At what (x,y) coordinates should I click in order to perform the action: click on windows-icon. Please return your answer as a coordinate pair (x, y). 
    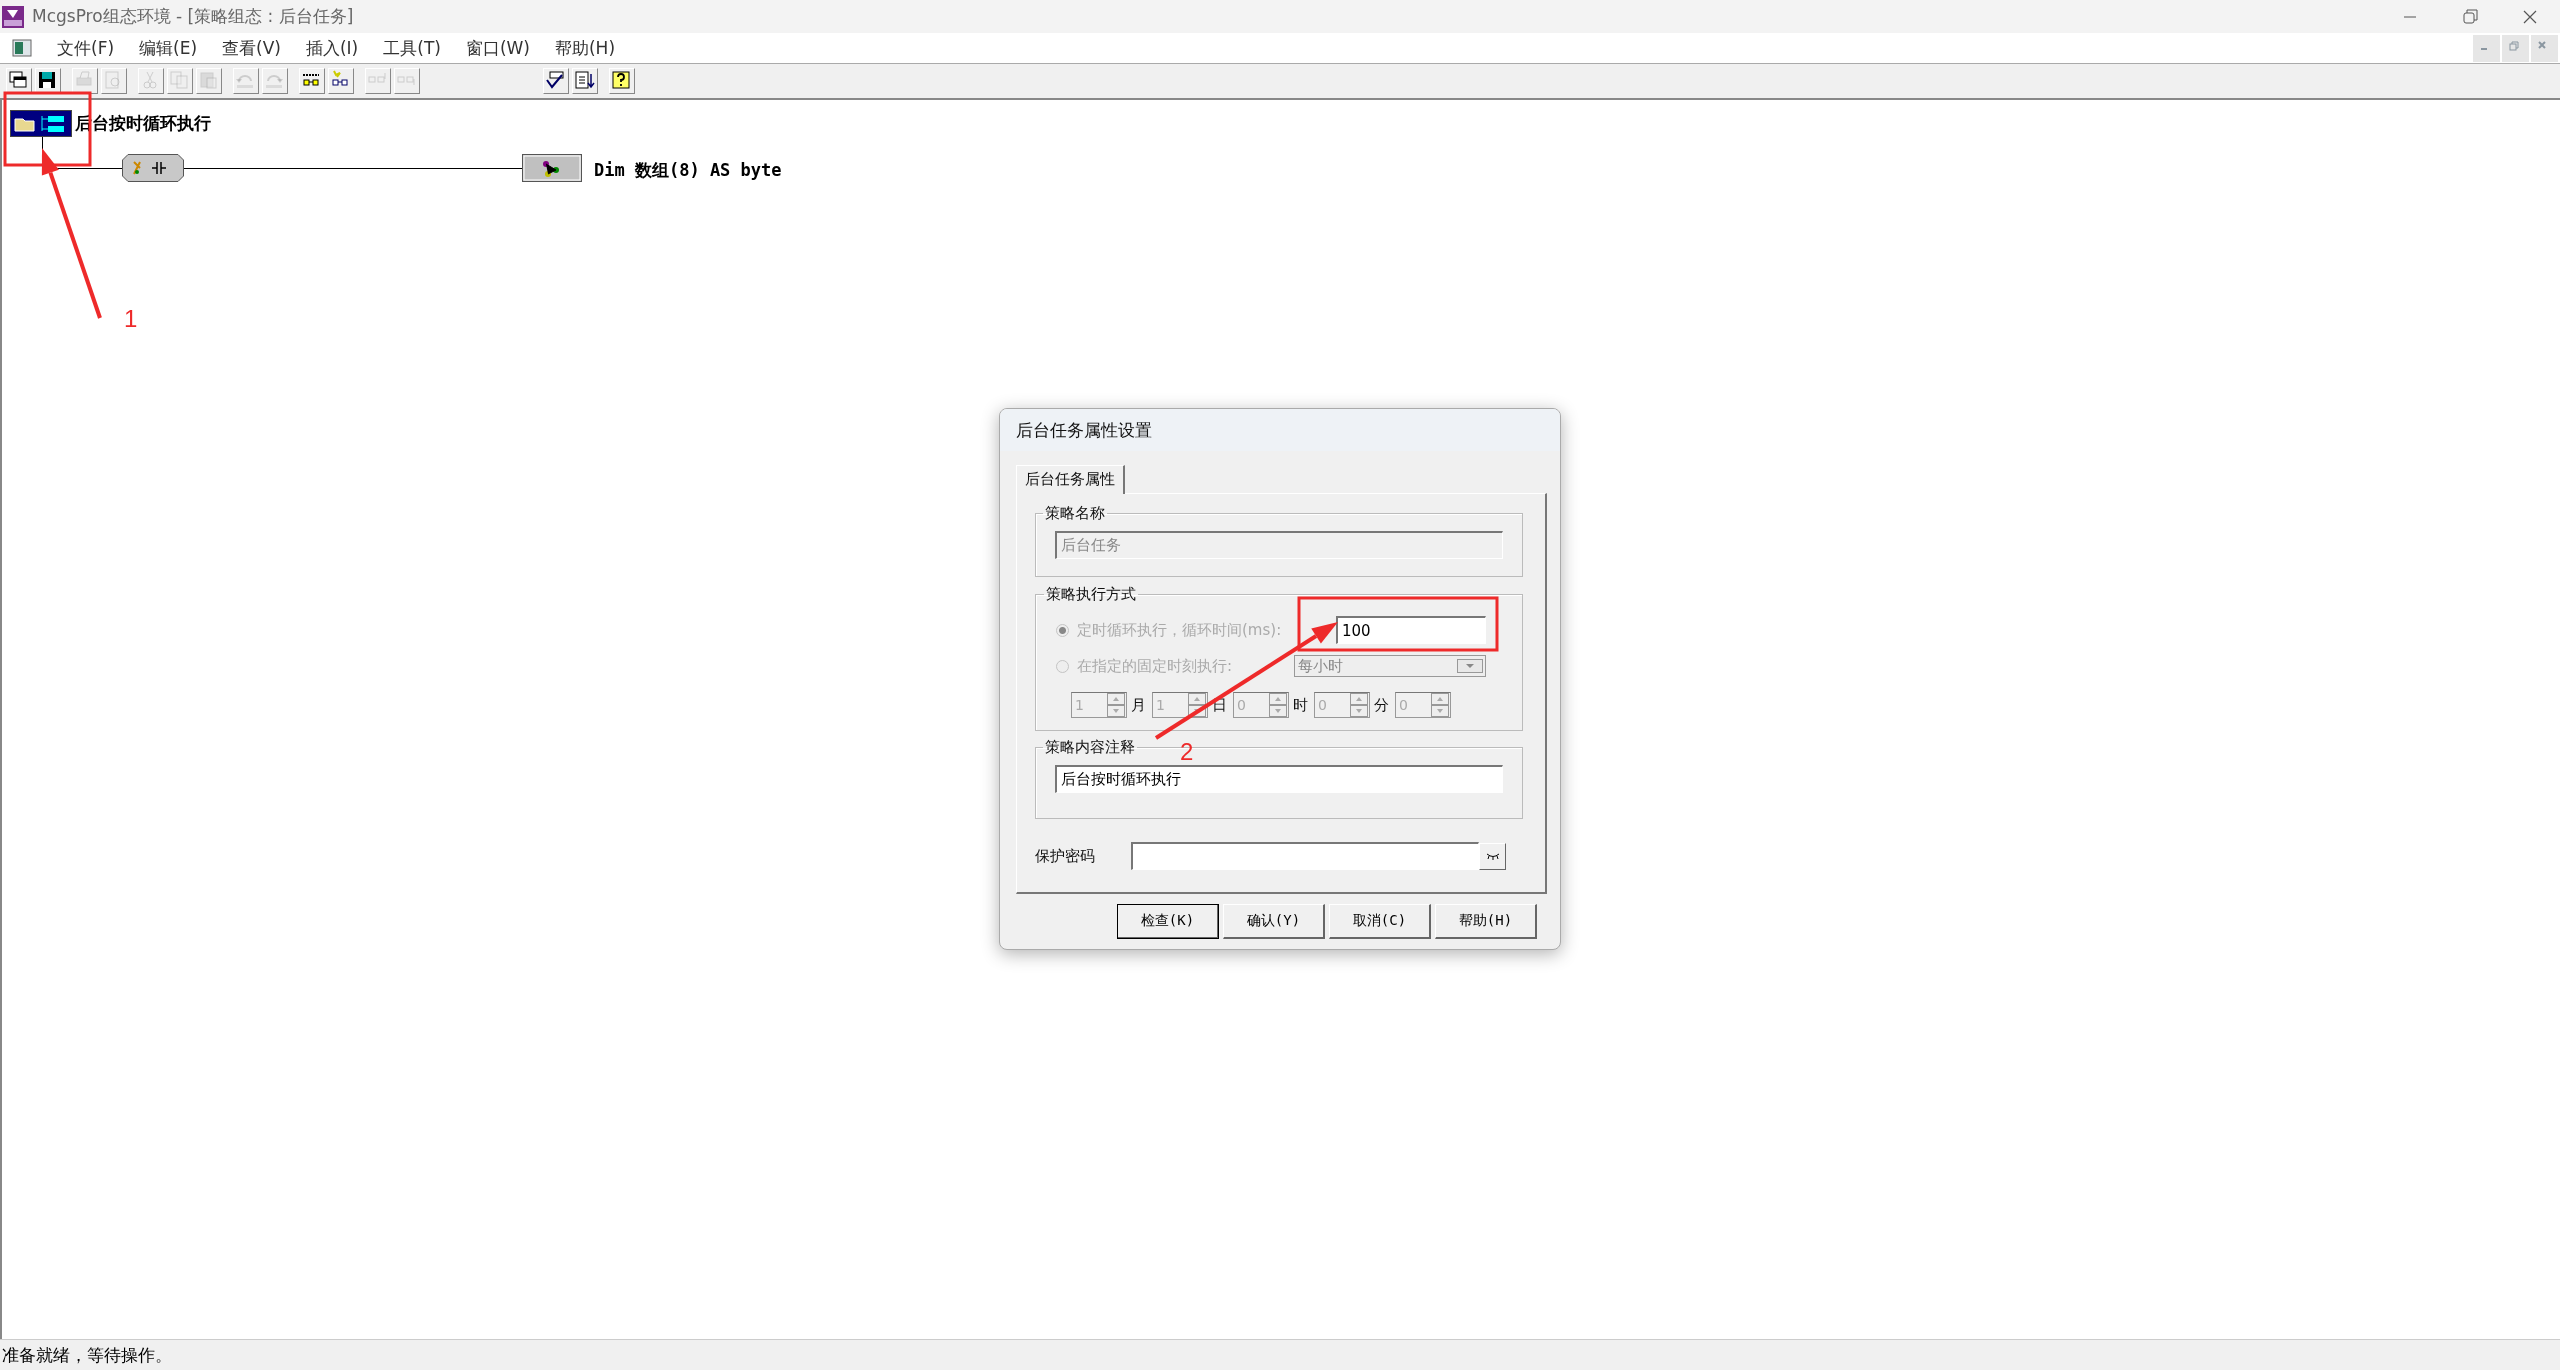
    Looking at the image, I should click on (19, 81).